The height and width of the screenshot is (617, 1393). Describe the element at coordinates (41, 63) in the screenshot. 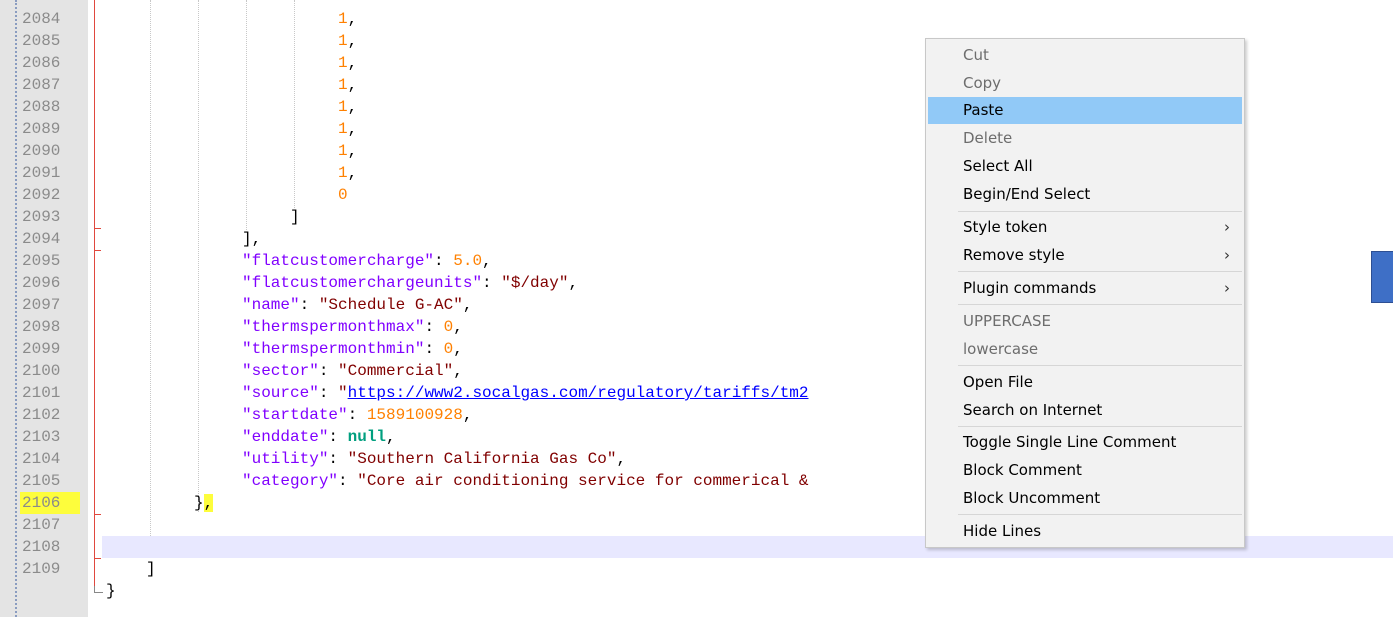

I see `line-number: 2086` at that location.